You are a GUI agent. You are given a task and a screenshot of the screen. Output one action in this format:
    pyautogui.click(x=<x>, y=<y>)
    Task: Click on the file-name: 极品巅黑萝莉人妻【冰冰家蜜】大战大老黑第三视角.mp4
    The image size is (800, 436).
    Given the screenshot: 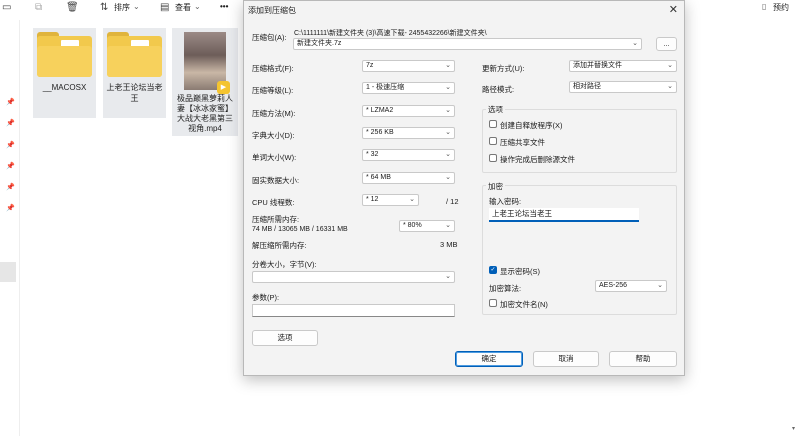 What is the action you would take?
    pyautogui.click(x=205, y=113)
    